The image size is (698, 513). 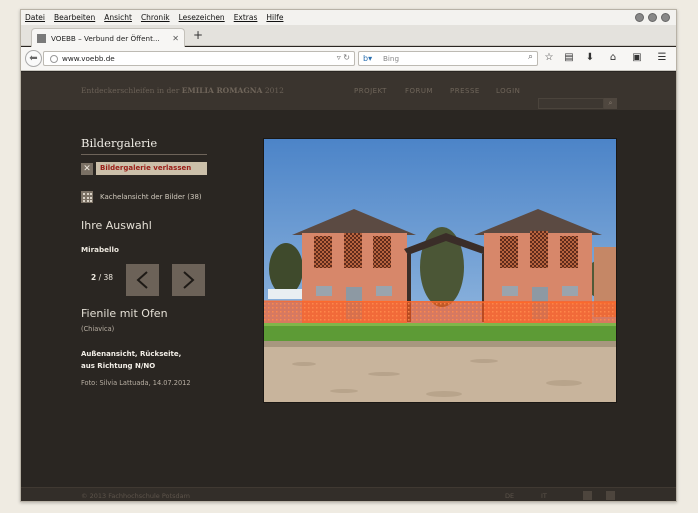 I want to click on current-index: 2, so click(x=94, y=277).